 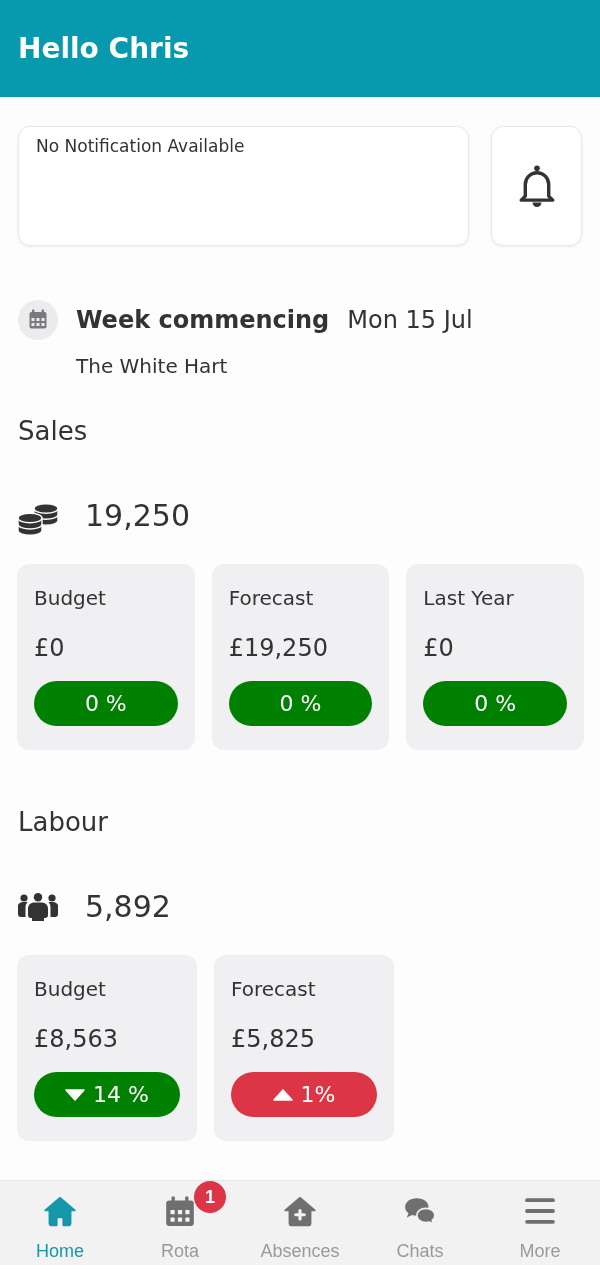 I want to click on bell-icon, so click(x=536, y=186).